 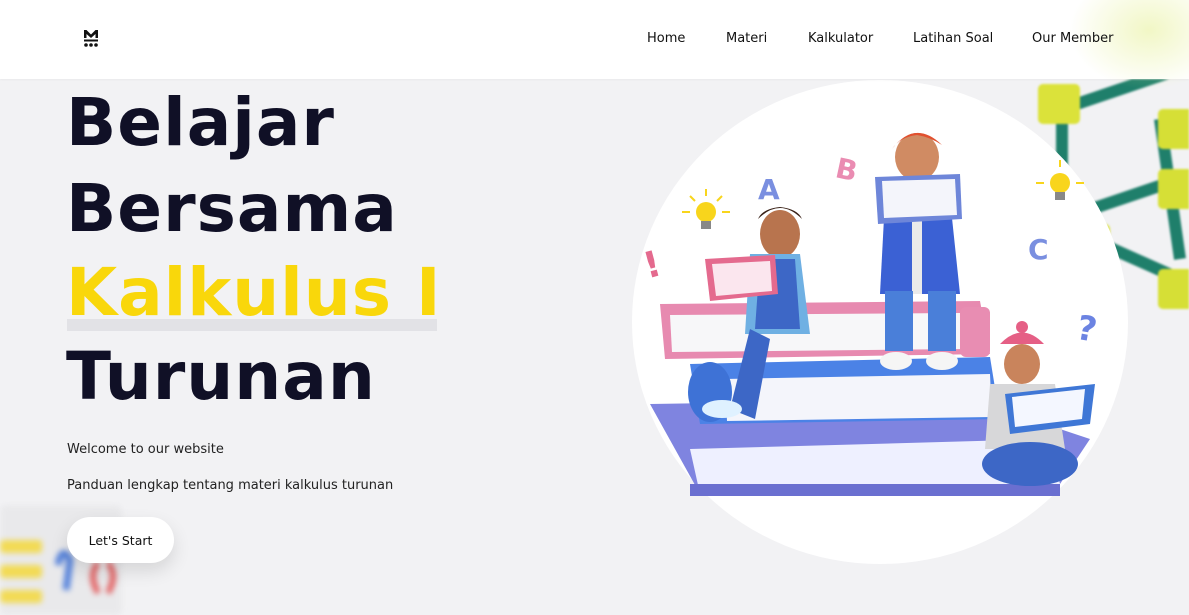 What do you see at coordinates (666, 38) in the screenshot?
I see `nav-home: Home` at bounding box center [666, 38].